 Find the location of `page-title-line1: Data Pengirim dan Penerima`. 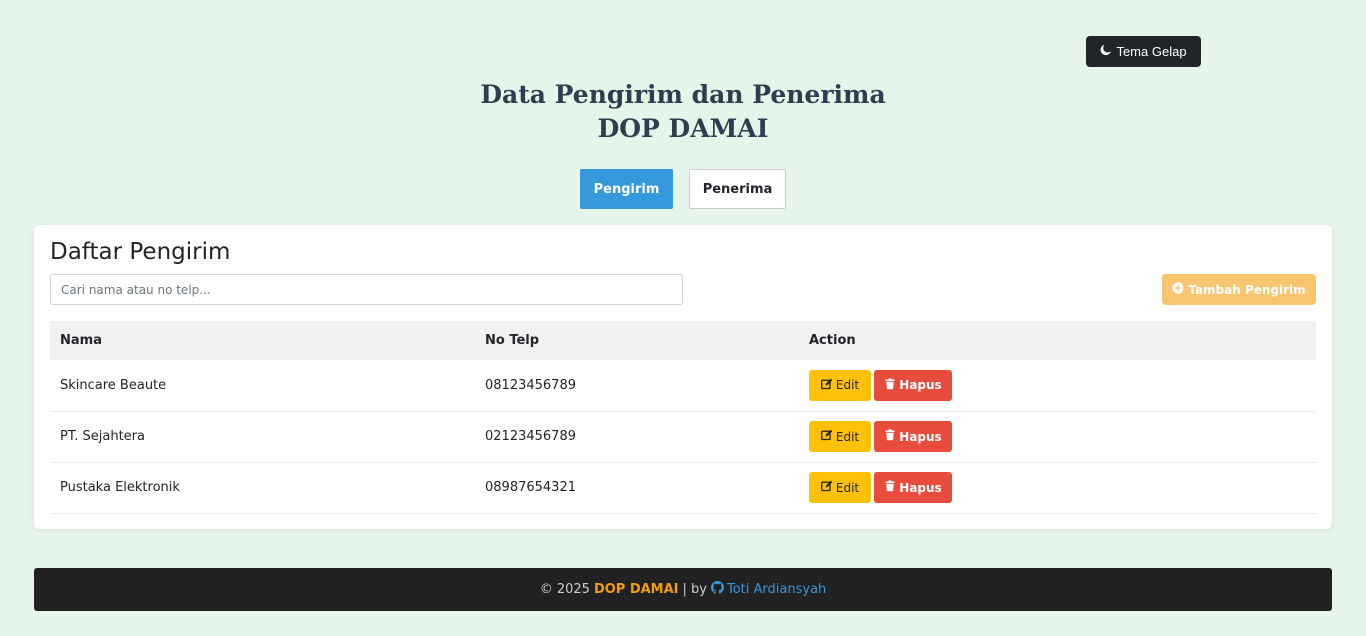

page-title-line1: Data Pengirim dan Penerima is located at coordinates (683, 94).